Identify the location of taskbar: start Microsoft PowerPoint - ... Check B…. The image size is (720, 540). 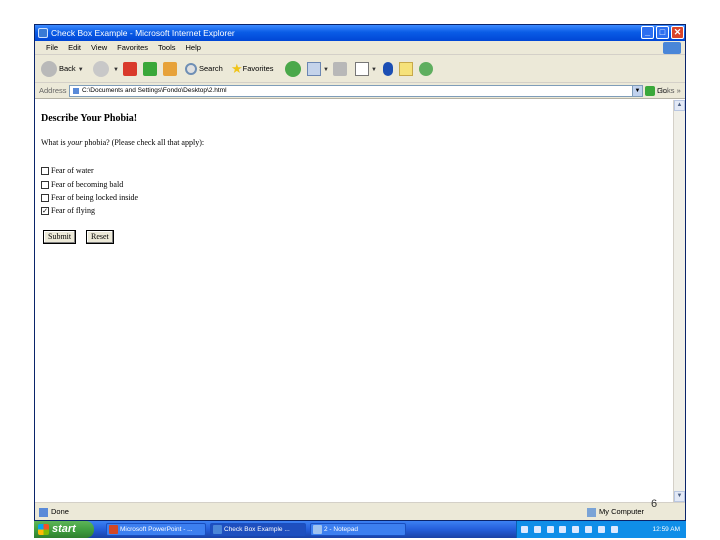
(360, 529).